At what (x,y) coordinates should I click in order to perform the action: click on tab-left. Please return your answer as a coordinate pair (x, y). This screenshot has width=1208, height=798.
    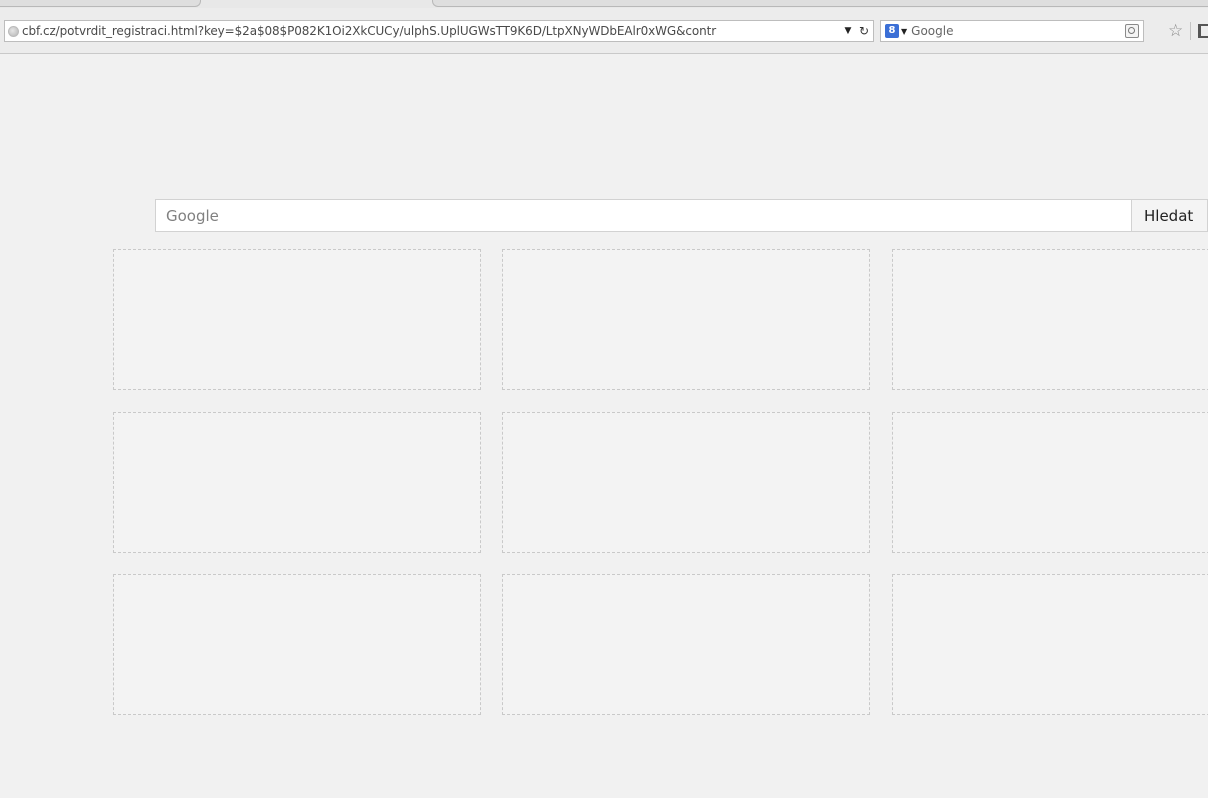
    Looking at the image, I should click on (100, 3).